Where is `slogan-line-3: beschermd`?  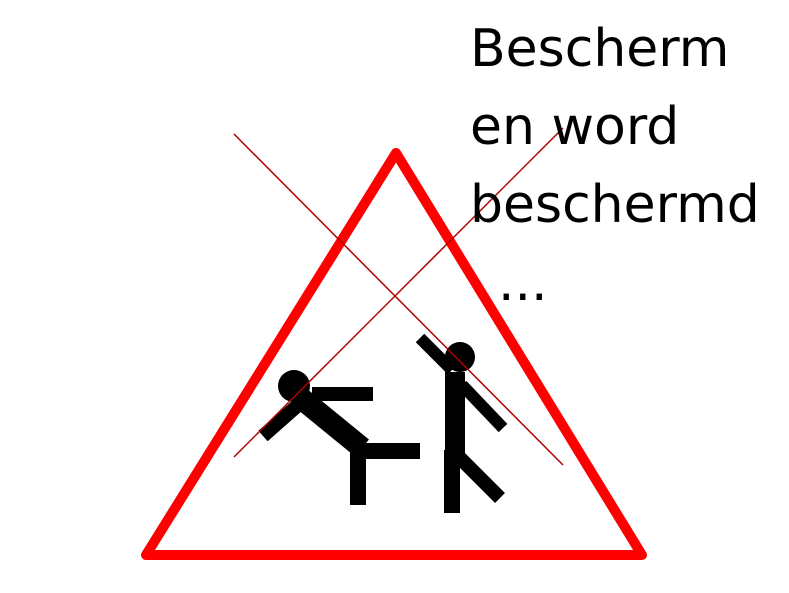
slogan-line-3: beschermd is located at coordinates (615, 205).